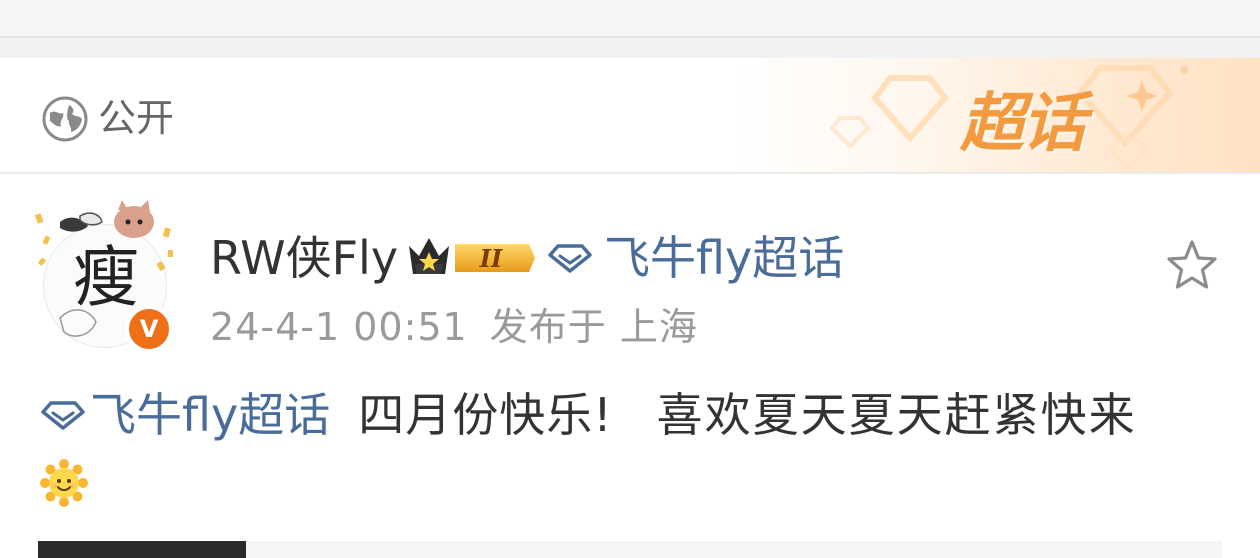 The image size is (1260, 558). I want to click on post-content: 飞牛fly超话 四月份快乐! 喜欢夏天夏天赶紧快来, so click(588, 415).